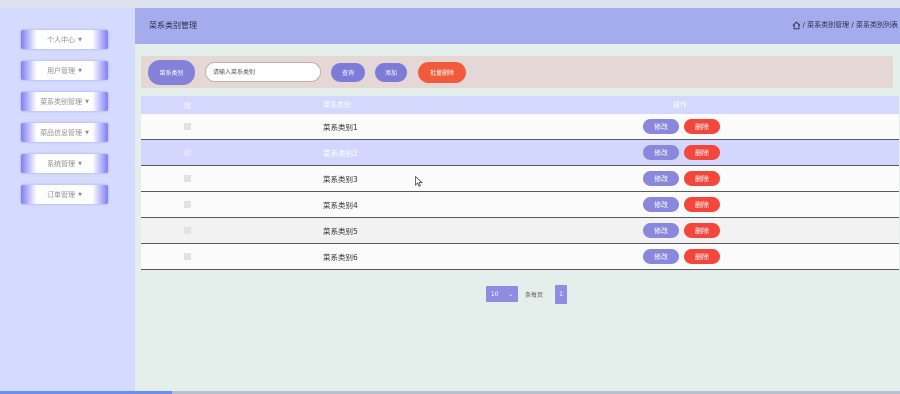 Image resolution: width=900 pixels, height=394 pixels. Describe the element at coordinates (442, 72) in the screenshot. I see `batch-delete-button: 批量删除` at that location.